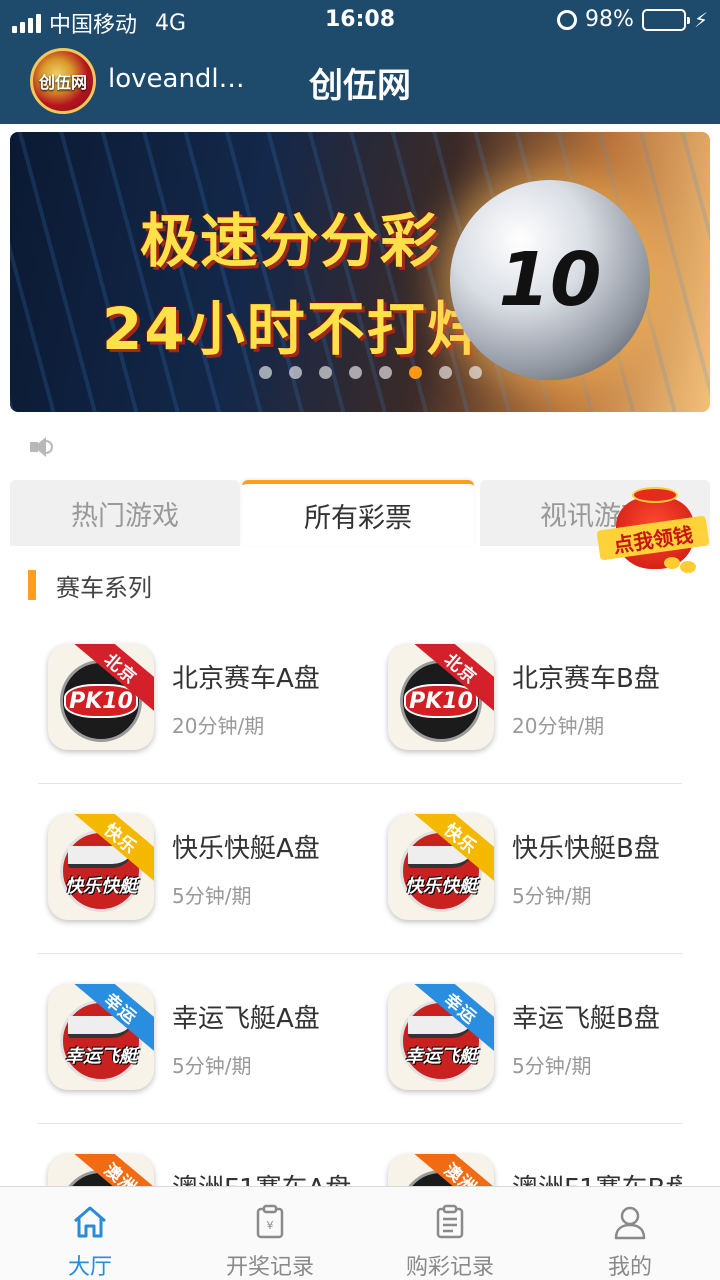 The width and height of the screenshot is (720, 1280). Describe the element at coordinates (246, 849) in the screenshot. I see `game-name: 快乐快艇A盘` at that location.